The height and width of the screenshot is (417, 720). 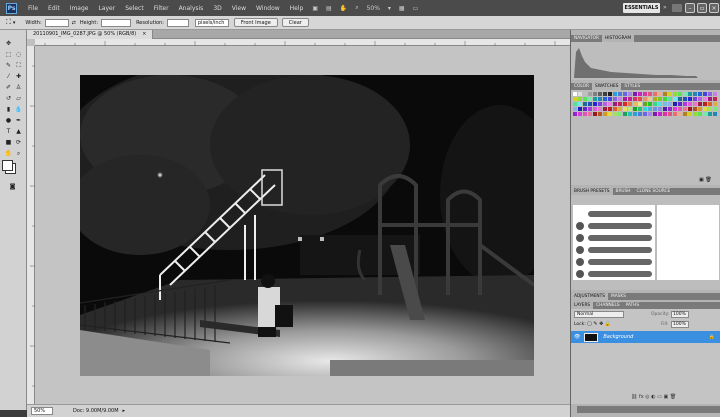 What do you see at coordinates (56, 22) in the screenshot?
I see `width-field` at bounding box center [56, 22].